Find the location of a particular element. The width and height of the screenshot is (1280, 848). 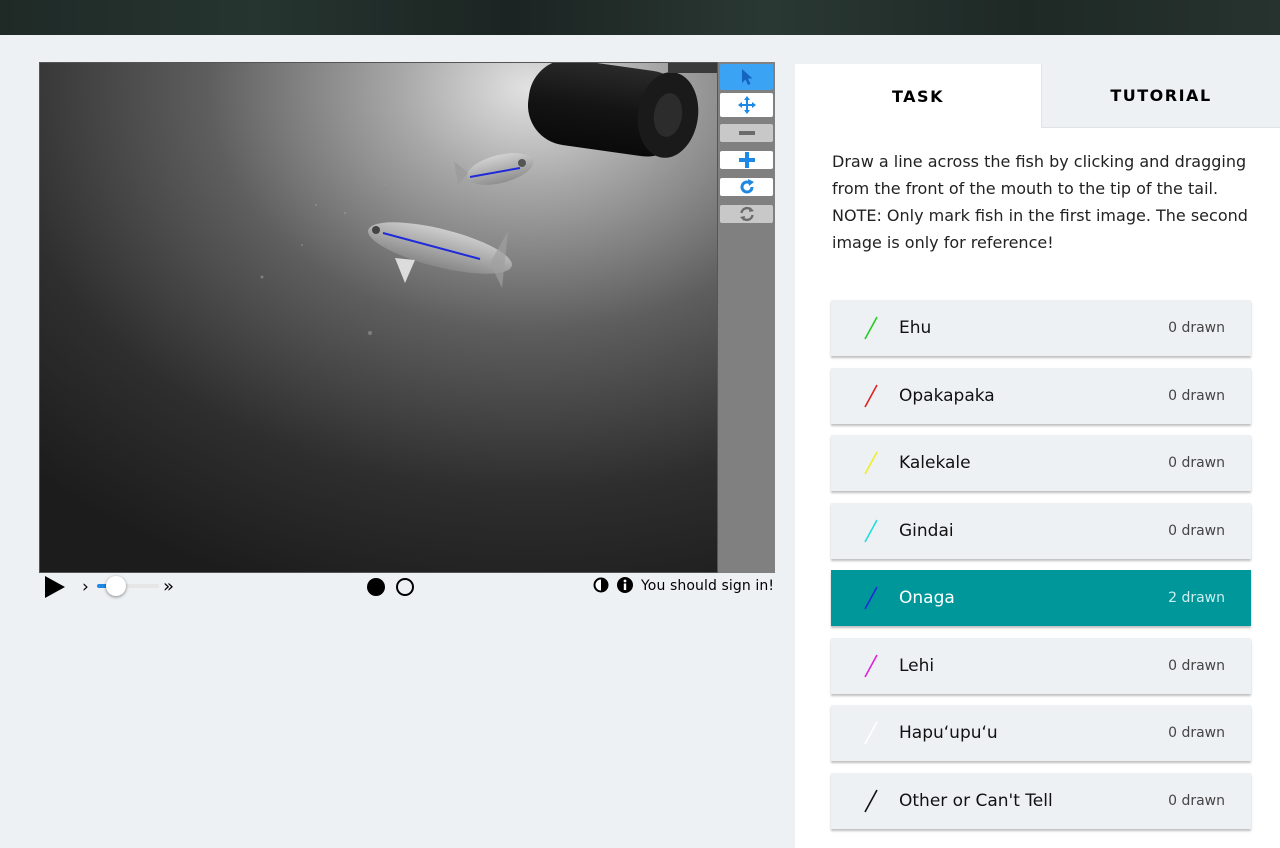

rotate-icon is located at coordinates (747, 186).